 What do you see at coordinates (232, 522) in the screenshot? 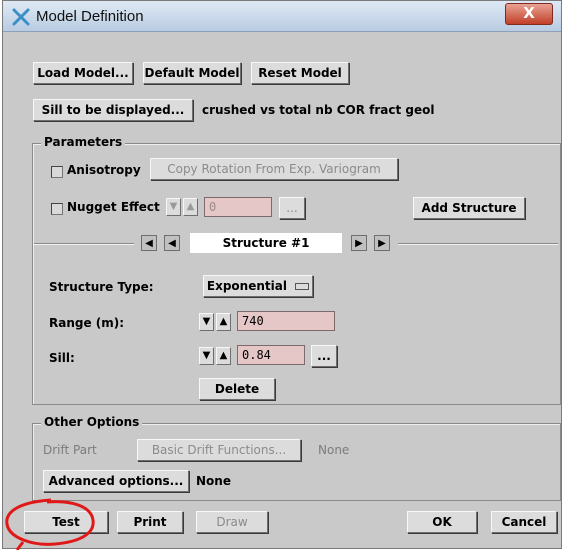
I see `draw-button: Draw` at bounding box center [232, 522].